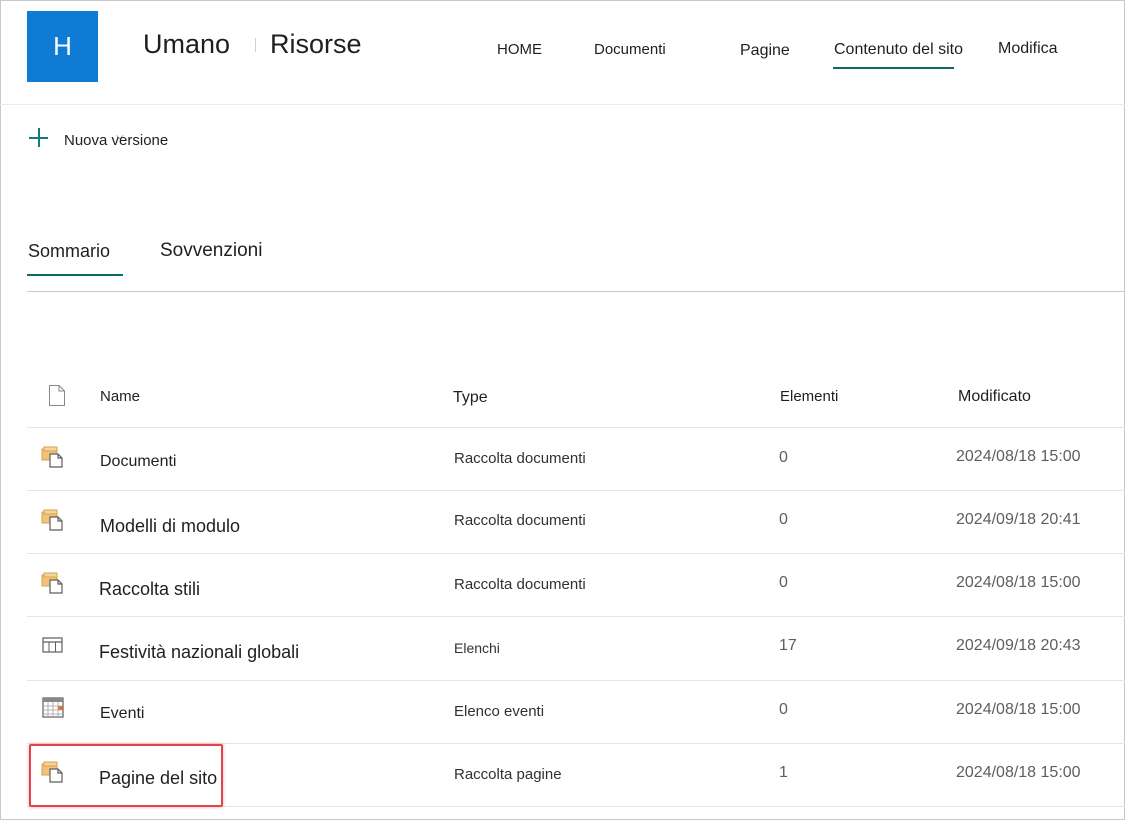 The height and width of the screenshot is (820, 1125). Describe the element at coordinates (508, 774) in the screenshot. I see `list-item-type: Raccolta pagine` at that location.